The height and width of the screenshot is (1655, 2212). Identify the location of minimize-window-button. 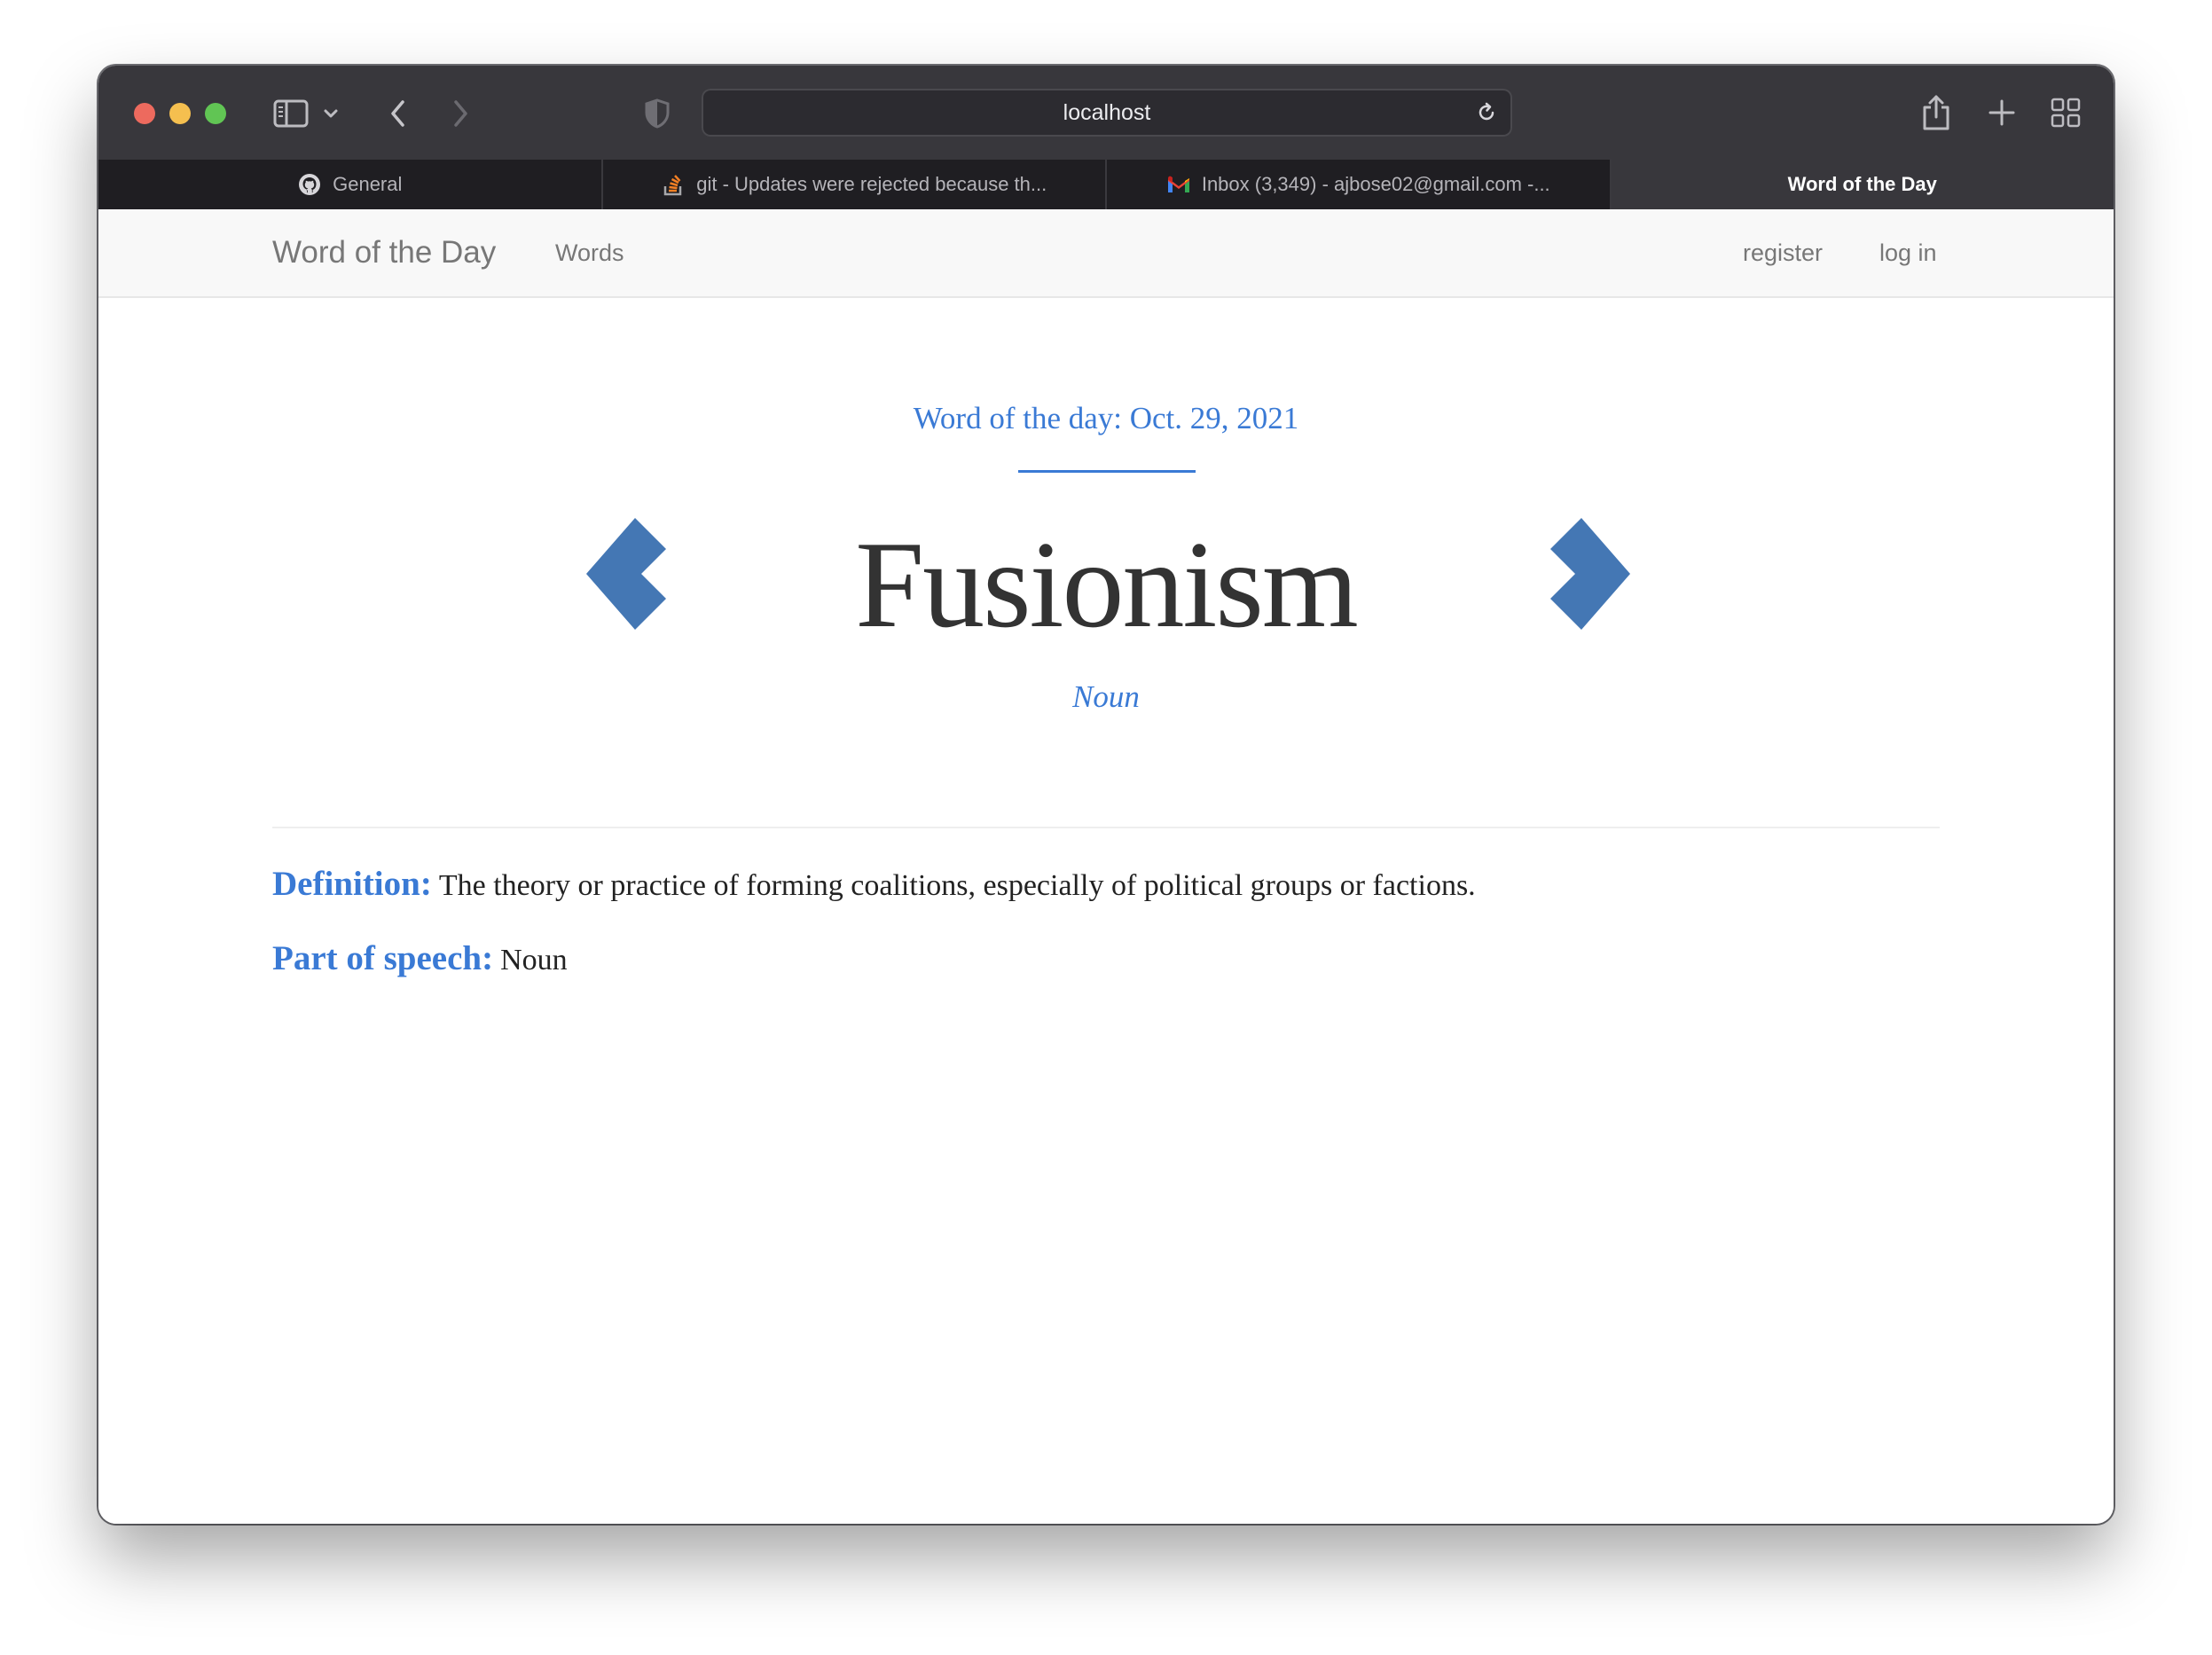
(180, 113).